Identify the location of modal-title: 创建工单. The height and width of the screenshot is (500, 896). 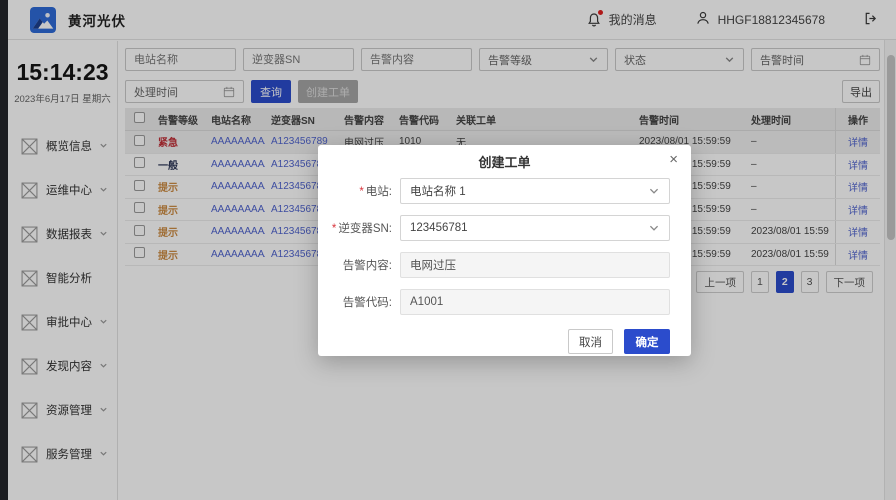
(504, 162).